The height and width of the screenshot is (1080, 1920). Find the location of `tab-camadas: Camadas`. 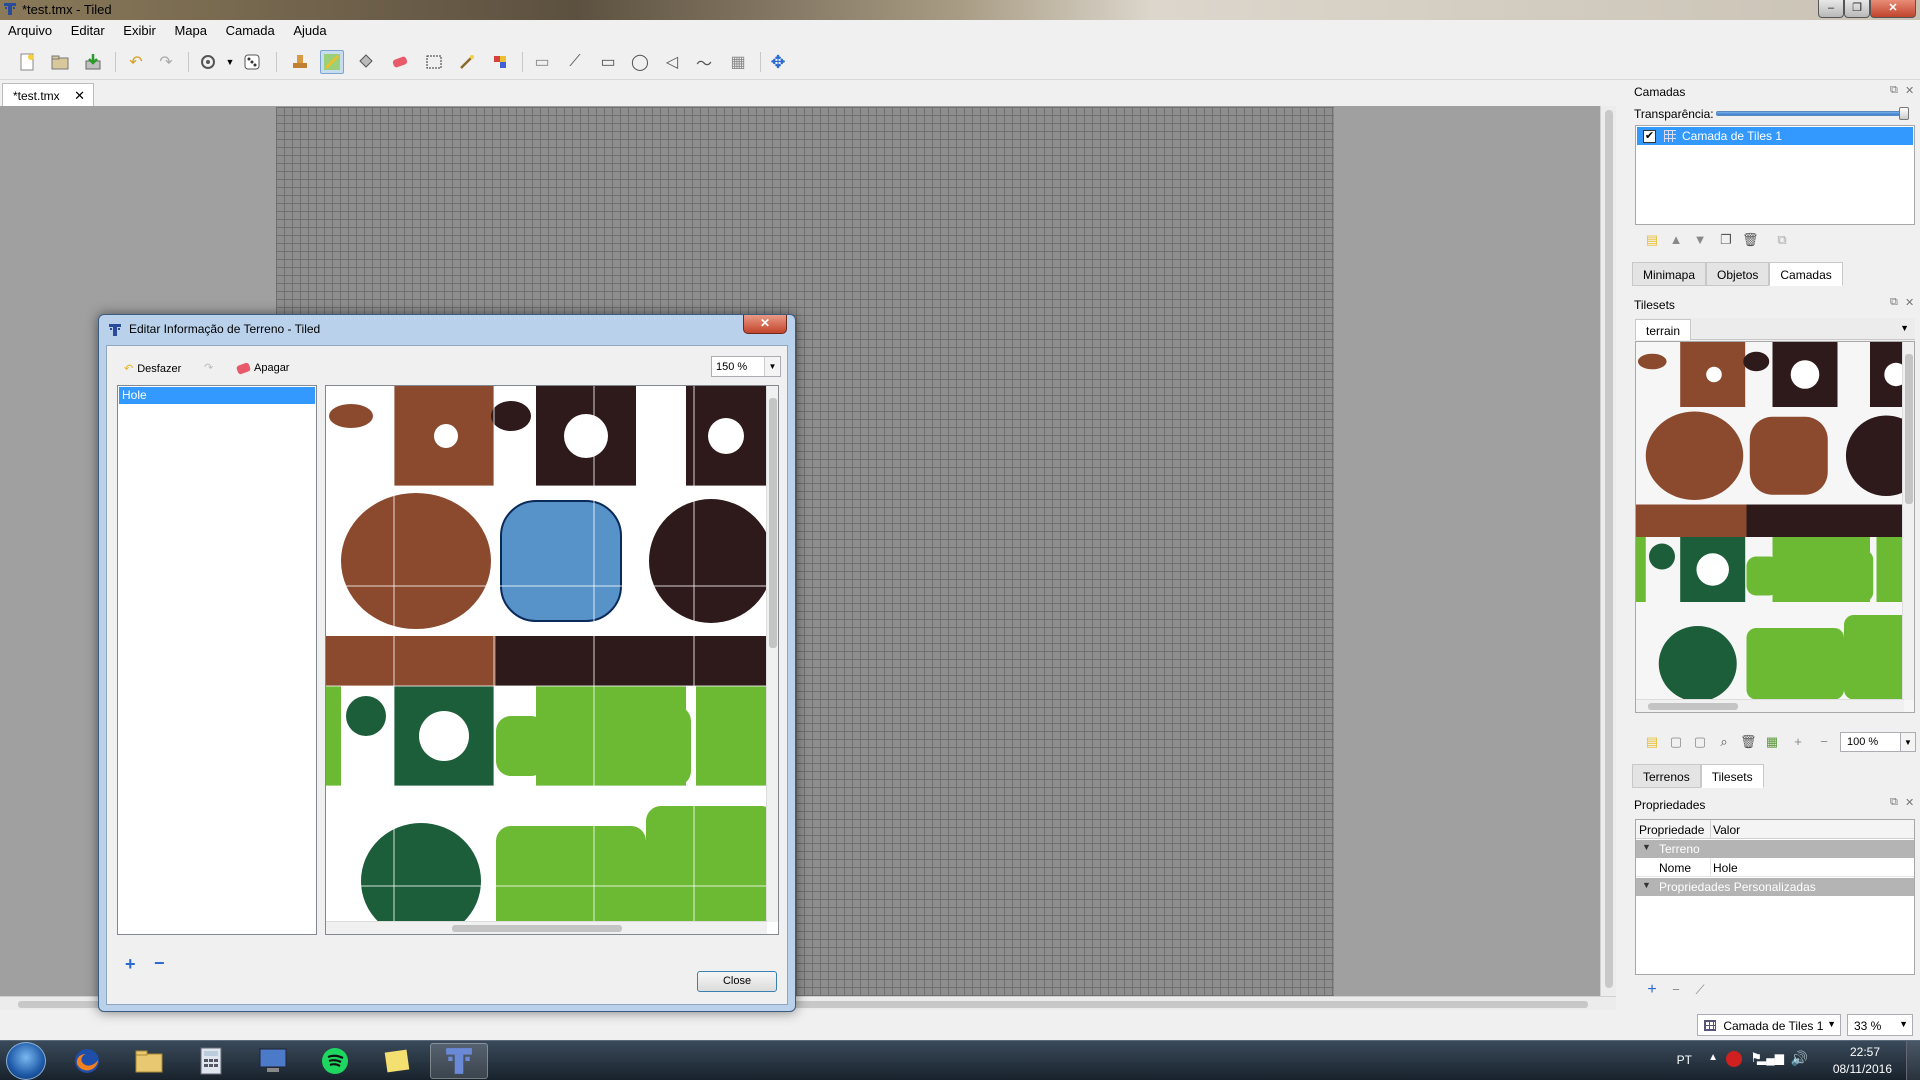

tab-camadas: Camadas is located at coordinates (1806, 274).